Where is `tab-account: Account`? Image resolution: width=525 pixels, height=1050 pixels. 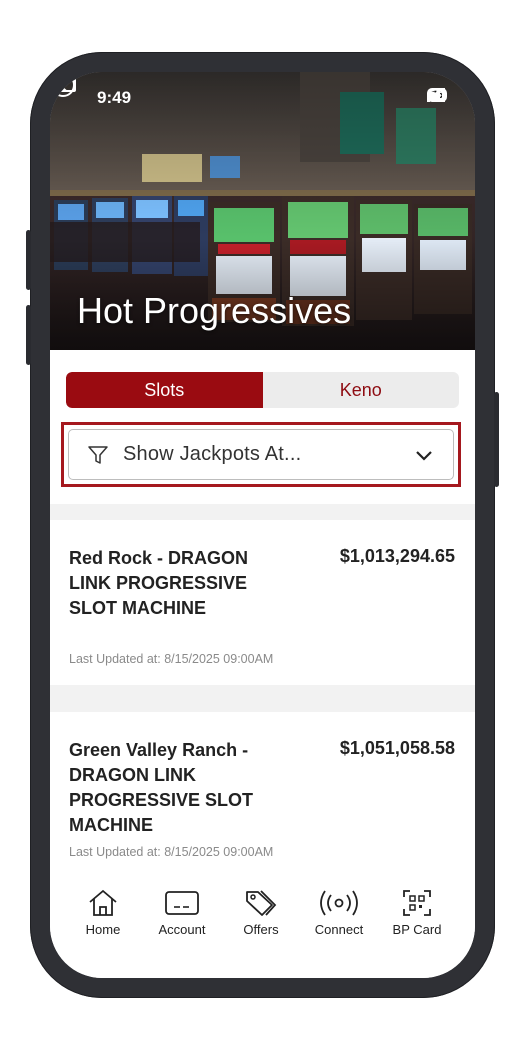 tab-account: Account is located at coordinates (182, 912).